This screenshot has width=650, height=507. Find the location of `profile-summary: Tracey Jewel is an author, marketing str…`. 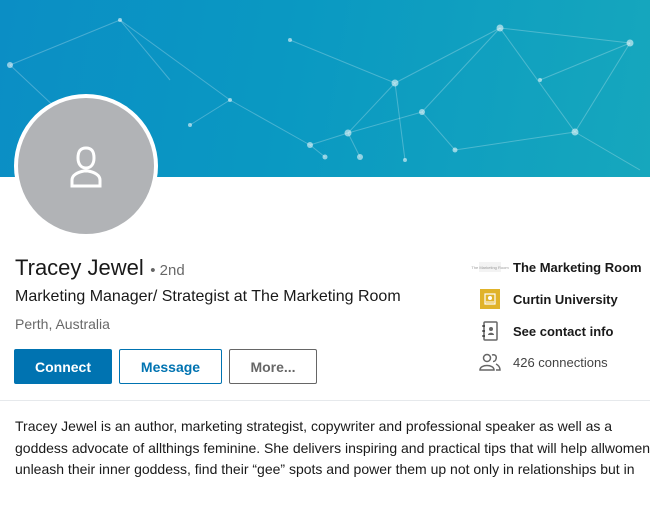

profile-summary: Tracey Jewel is an author, marketing str… is located at coordinates (332, 448).